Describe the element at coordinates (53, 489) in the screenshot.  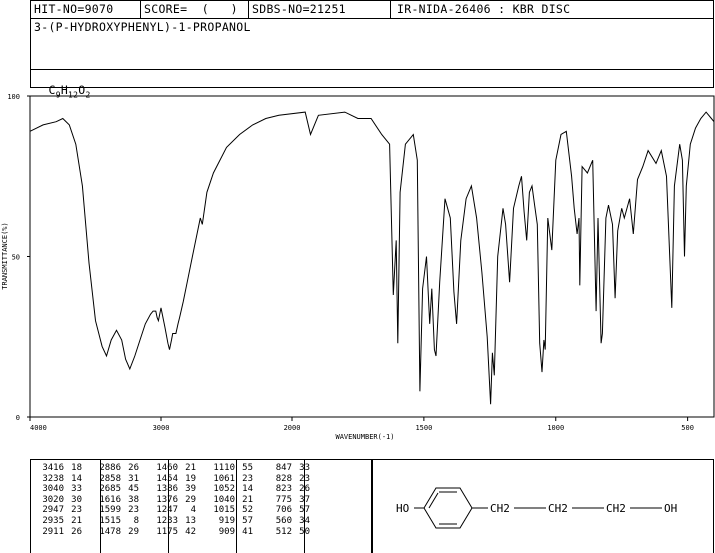
I see `peak-wavenumber: 3040` at that location.